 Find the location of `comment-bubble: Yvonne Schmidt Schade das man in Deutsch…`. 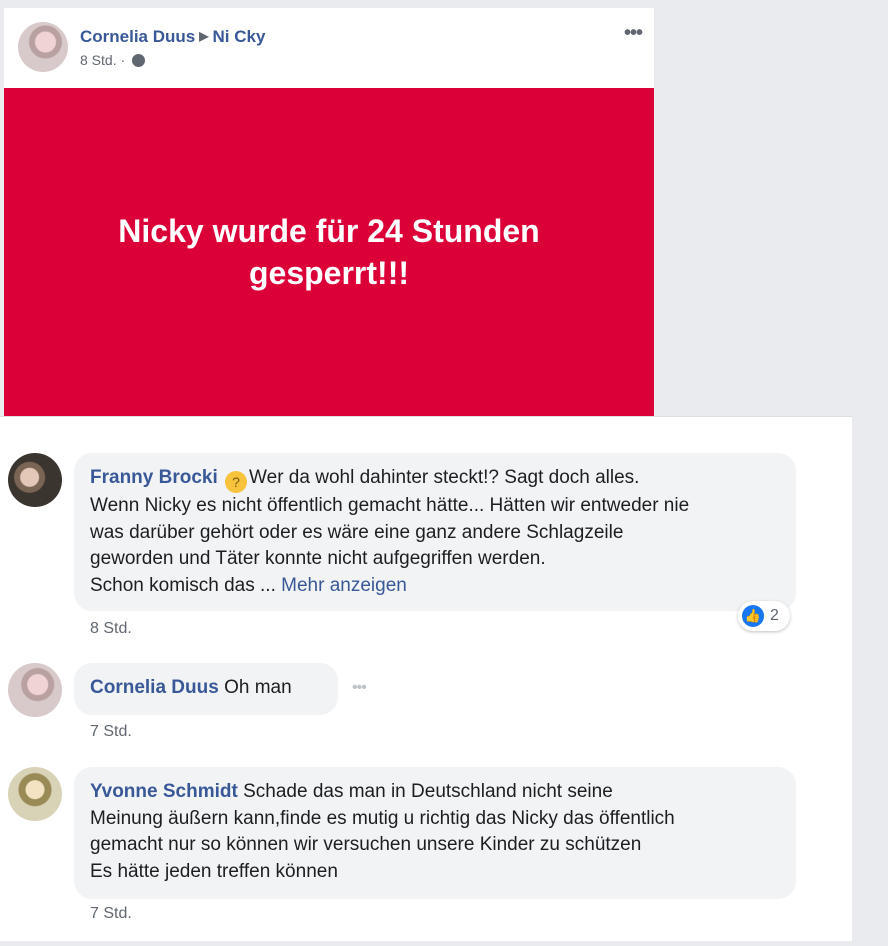

comment-bubble: Yvonne Schmidt Schade das man in Deutsch… is located at coordinates (435, 833).